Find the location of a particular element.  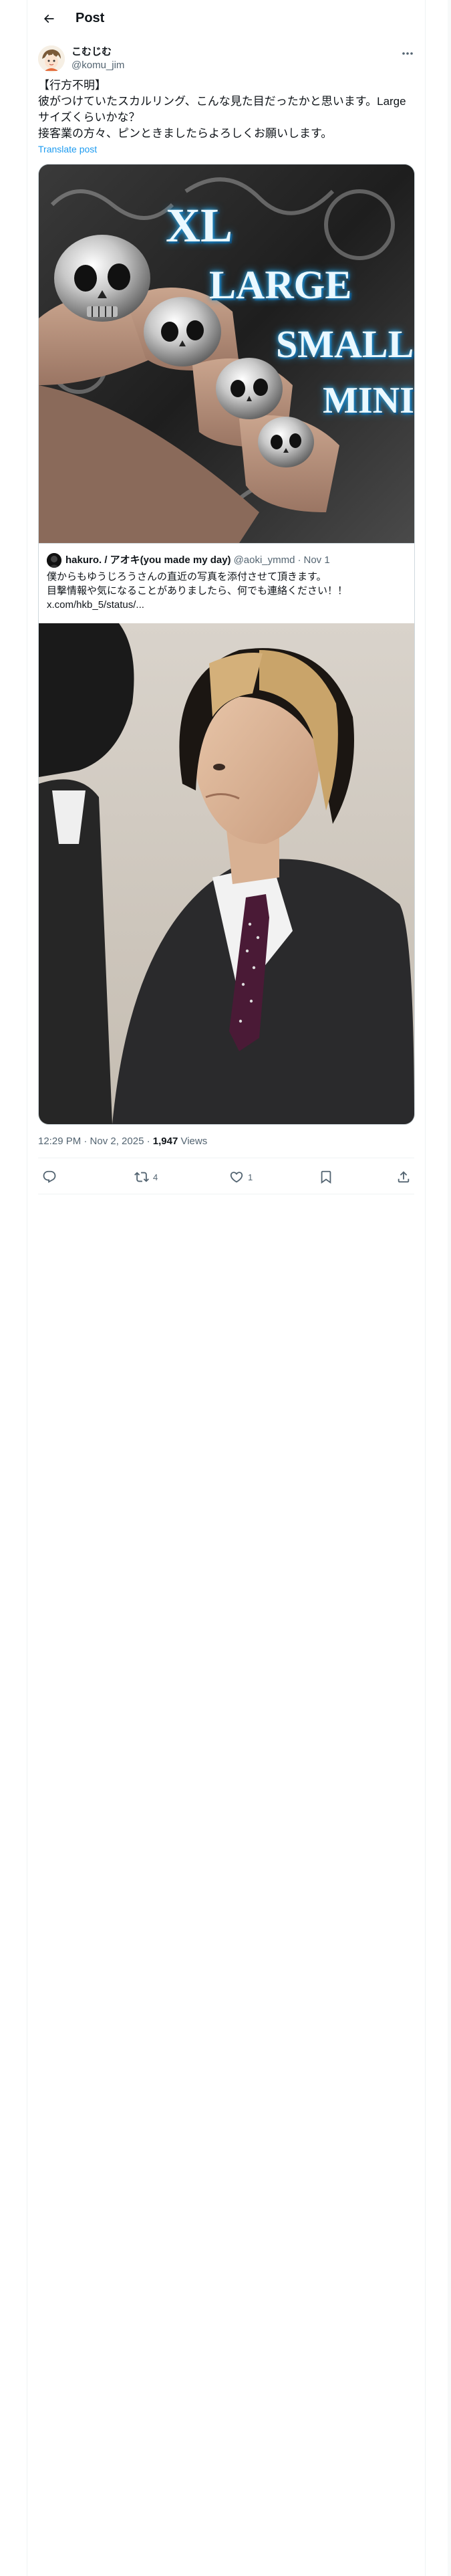

share-button is located at coordinates (403, 1177).